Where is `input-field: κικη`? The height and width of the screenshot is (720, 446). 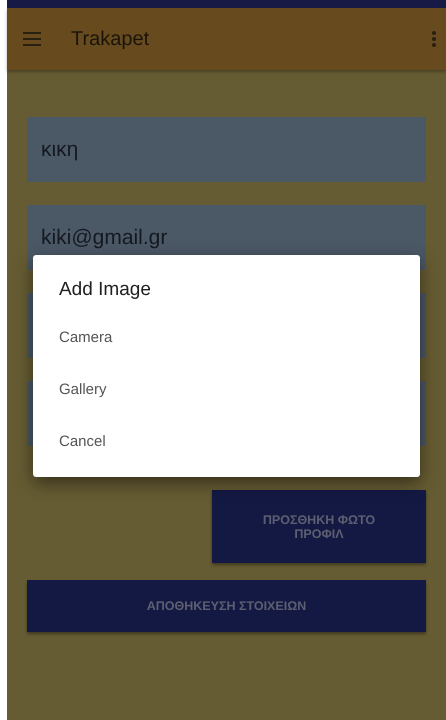 input-field: κικη is located at coordinates (226, 149).